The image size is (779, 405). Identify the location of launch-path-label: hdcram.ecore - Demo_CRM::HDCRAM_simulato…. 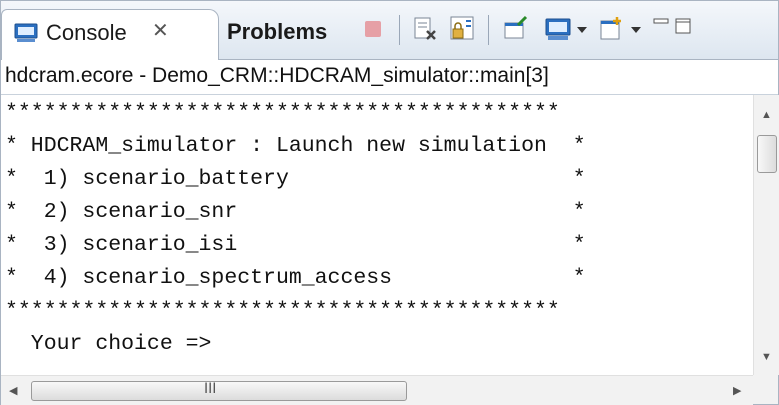
(277, 75).